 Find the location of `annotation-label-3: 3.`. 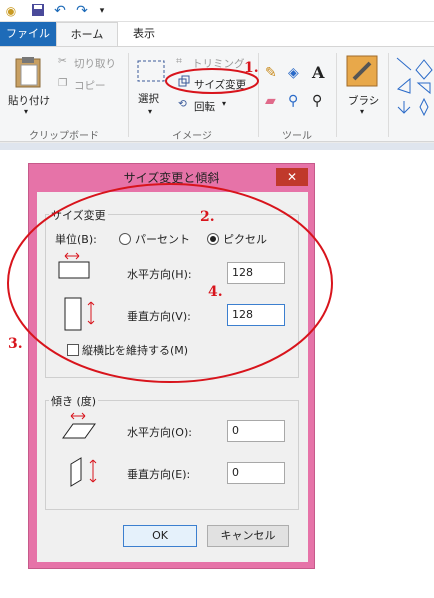

annotation-label-3: 3. is located at coordinates (15, 344).